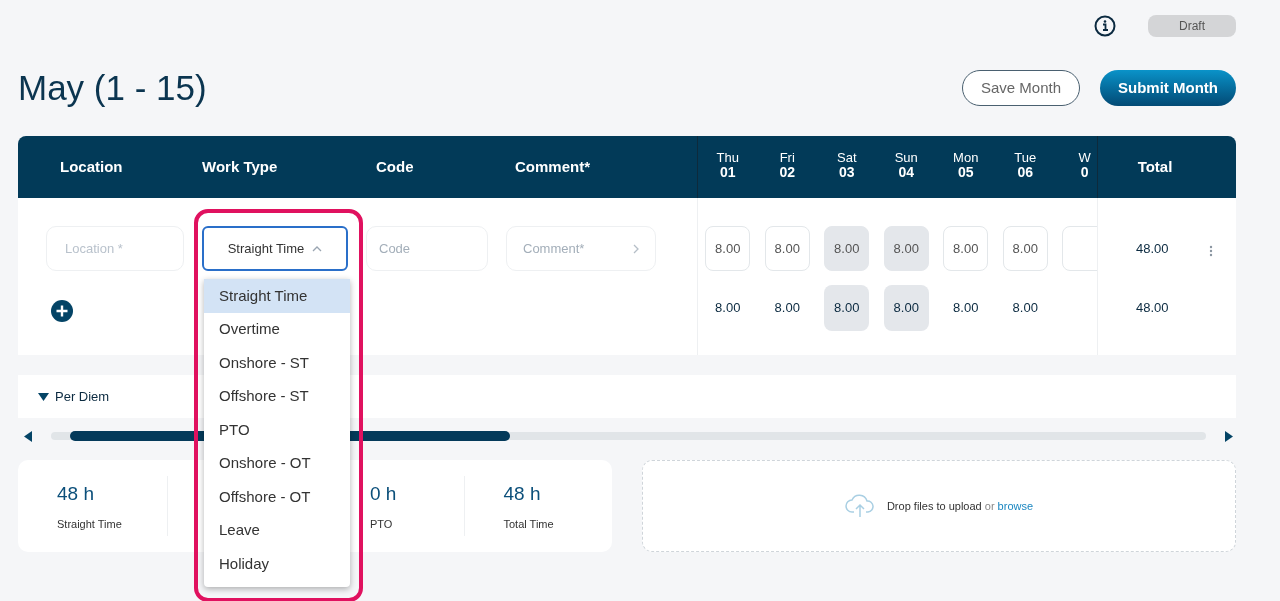  I want to click on column-header: Code, so click(395, 166).